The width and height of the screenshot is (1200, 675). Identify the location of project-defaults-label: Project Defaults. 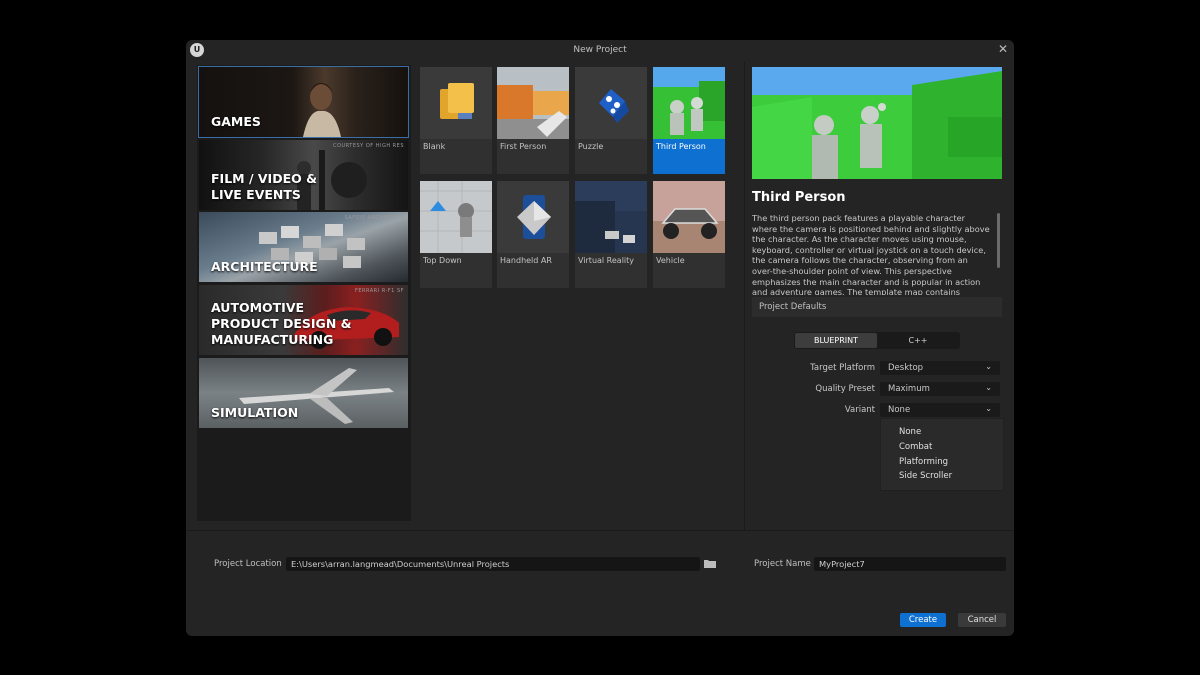
(793, 307).